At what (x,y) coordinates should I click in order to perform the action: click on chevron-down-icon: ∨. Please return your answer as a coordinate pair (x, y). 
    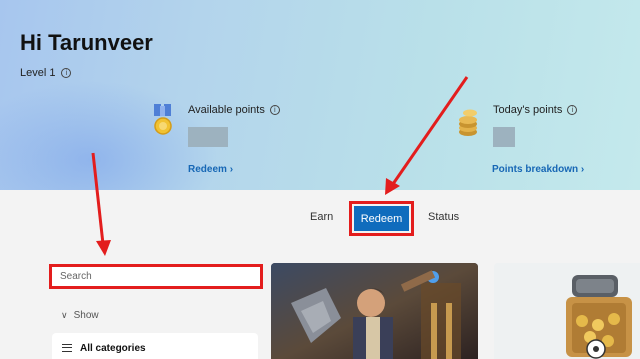
    Looking at the image, I should click on (64, 315).